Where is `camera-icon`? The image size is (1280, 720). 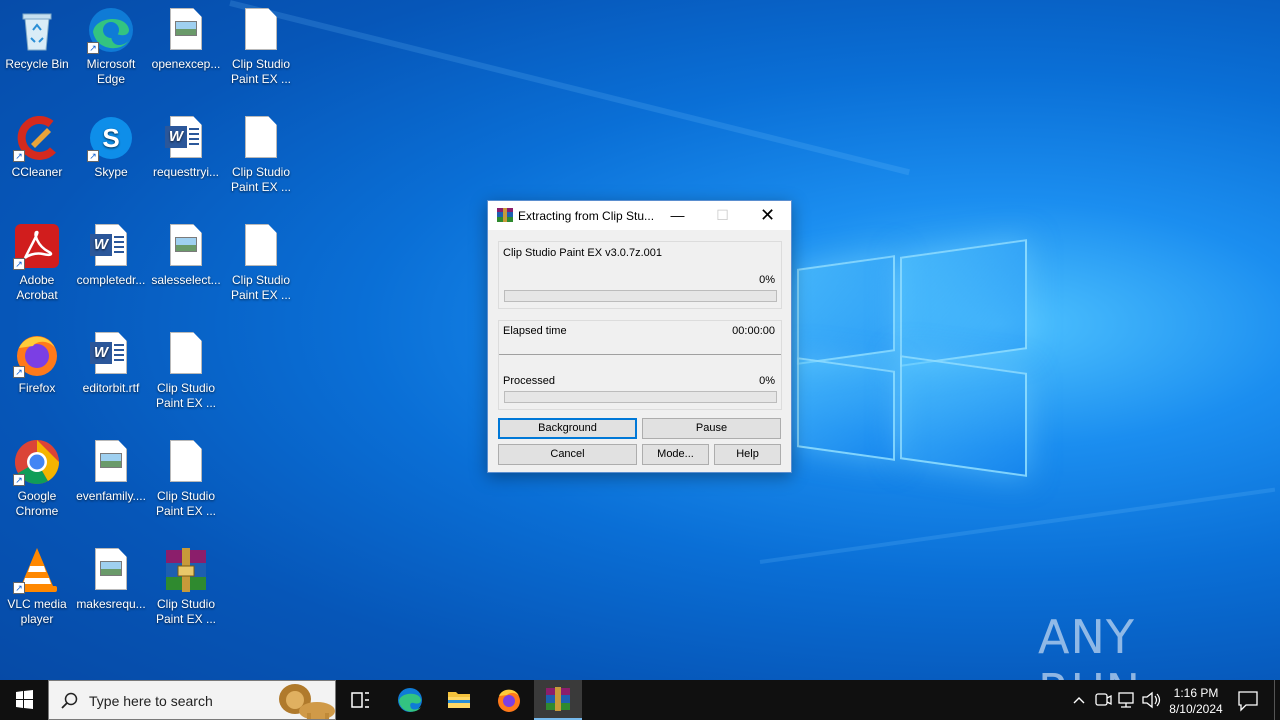
camera-icon is located at coordinates (1103, 699).